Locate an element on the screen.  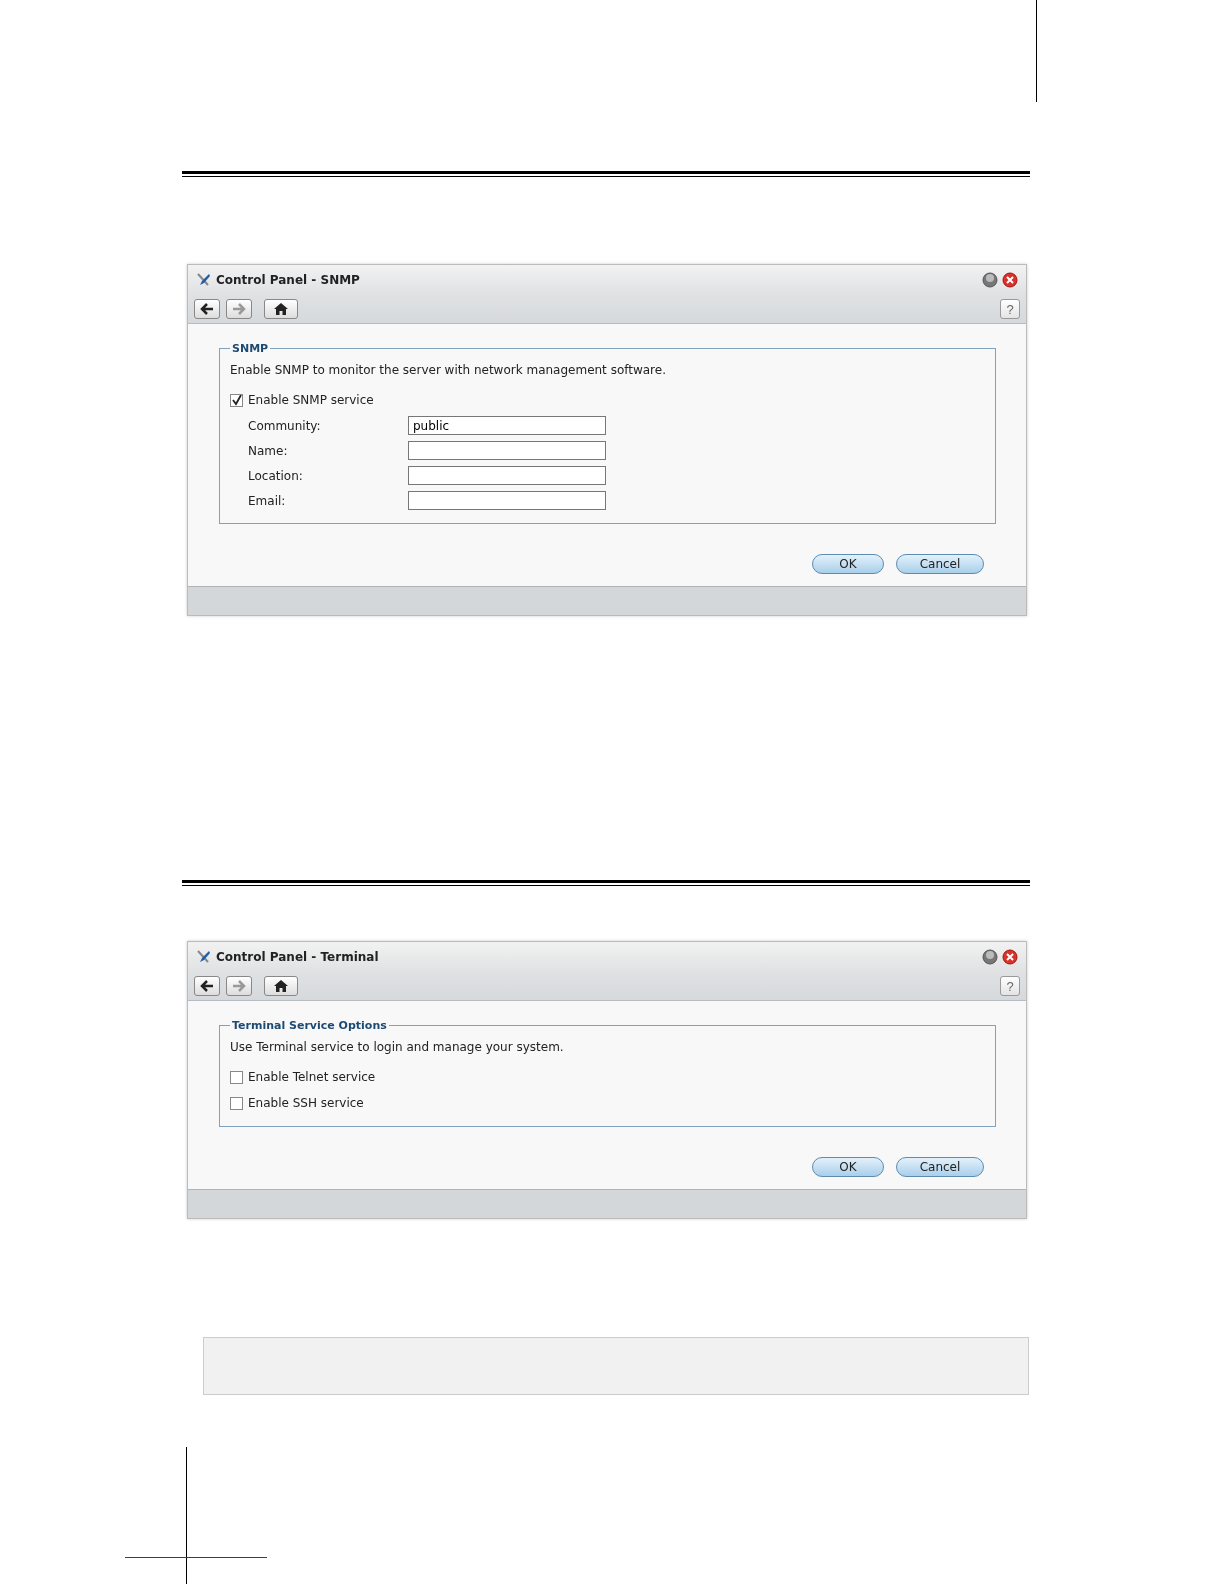
field-label: Community: is located at coordinates (285, 425).